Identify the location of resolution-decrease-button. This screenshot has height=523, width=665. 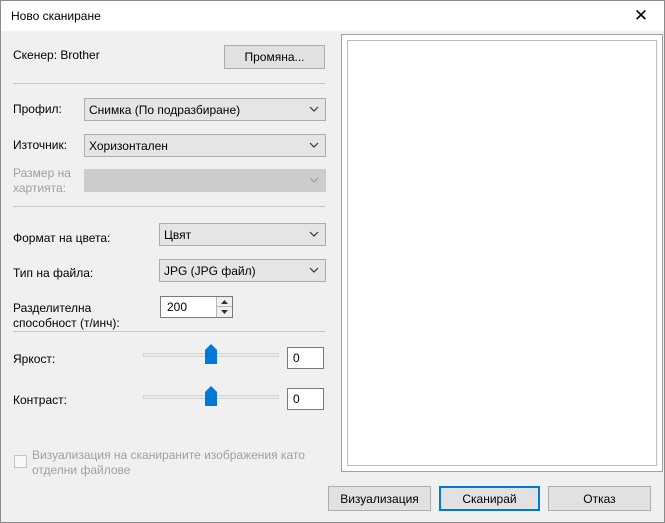
(224, 312).